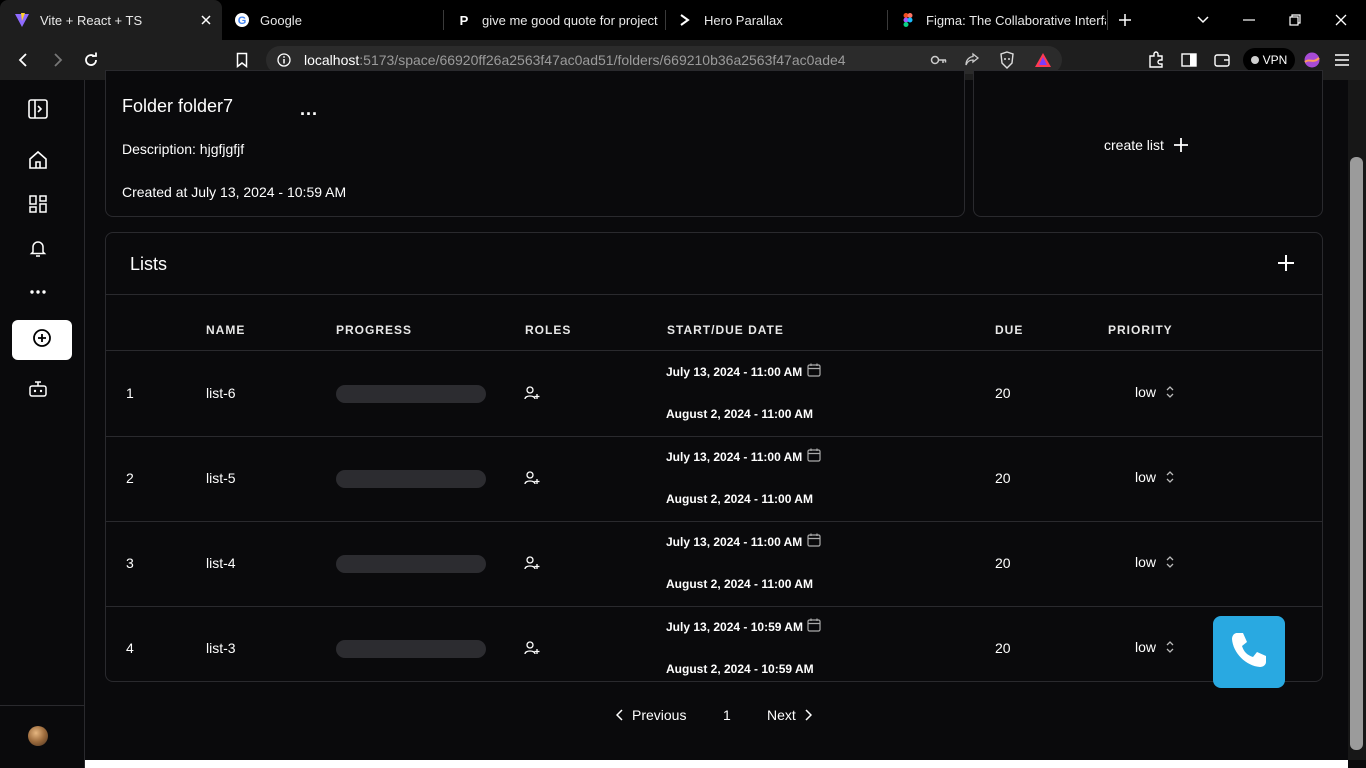 The height and width of the screenshot is (768, 1366). Describe the element at coordinates (725, 330) in the screenshot. I see `column-header-date: START/DUE DATE` at that location.